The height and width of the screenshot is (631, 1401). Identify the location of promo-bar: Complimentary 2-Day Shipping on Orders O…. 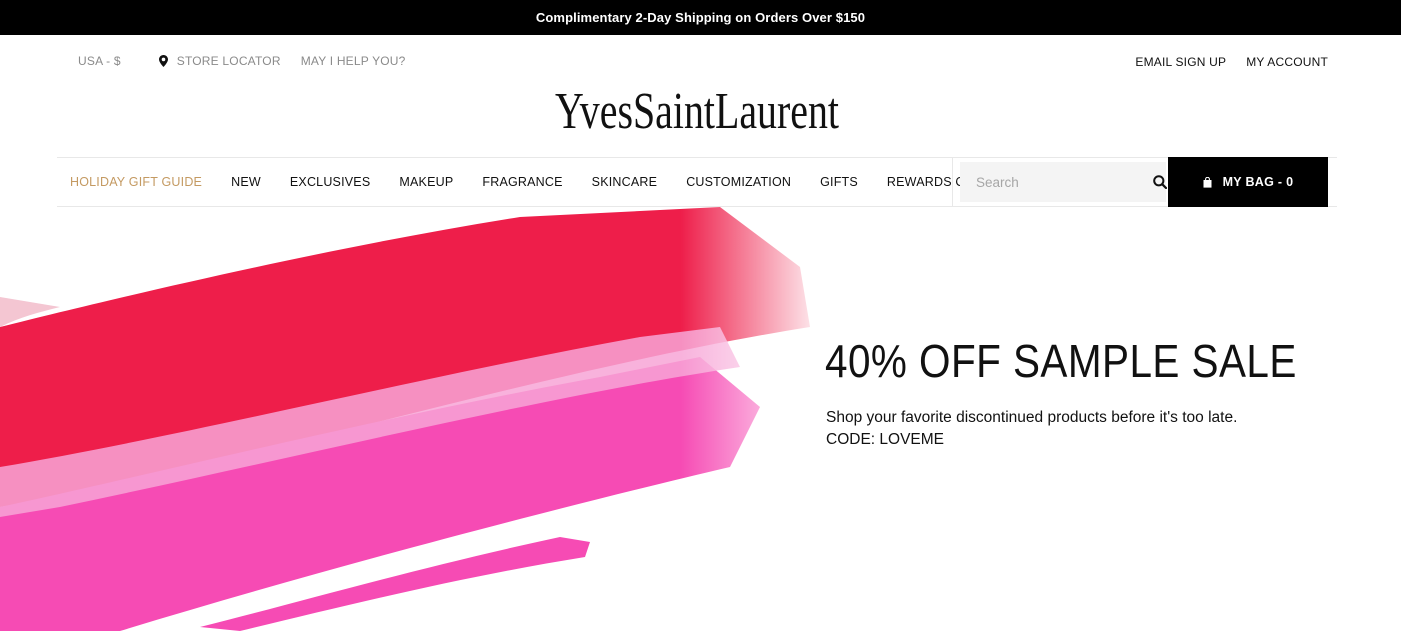
(700, 17).